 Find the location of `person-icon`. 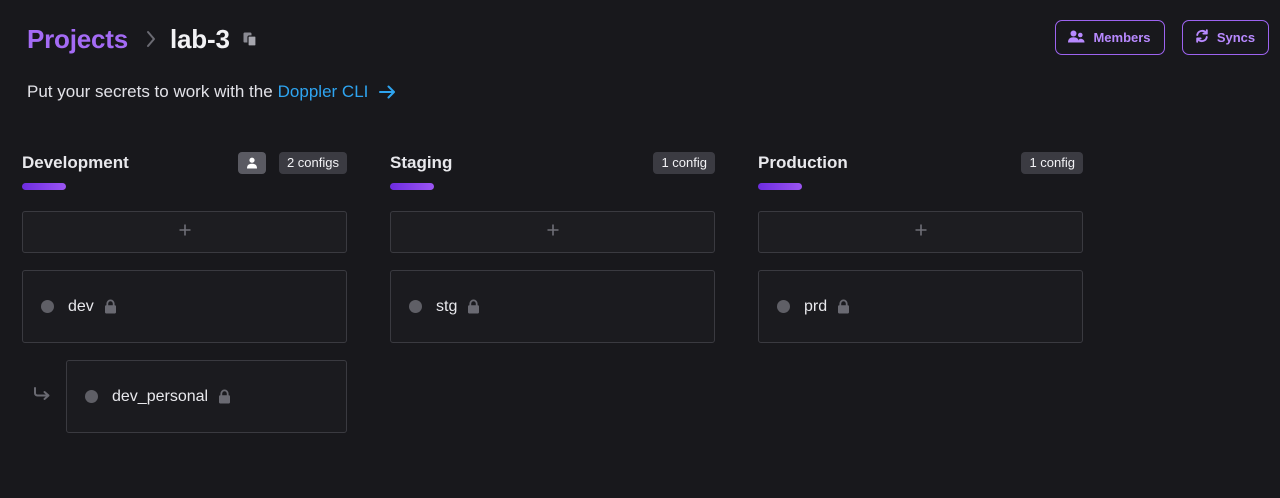

person-icon is located at coordinates (251, 162).